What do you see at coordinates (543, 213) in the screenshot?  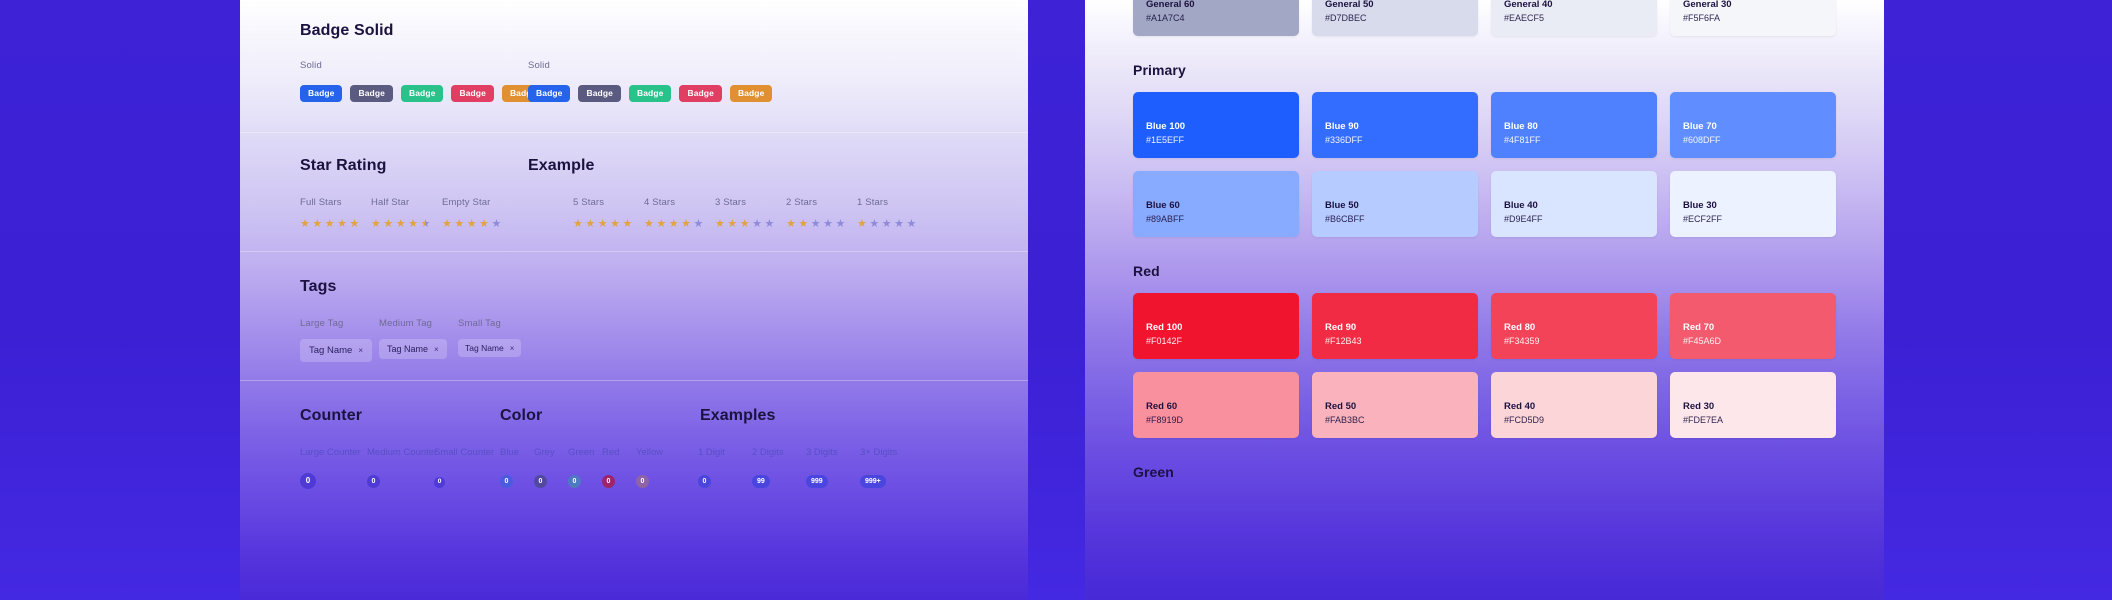 I see `star-spacer` at bounding box center [543, 213].